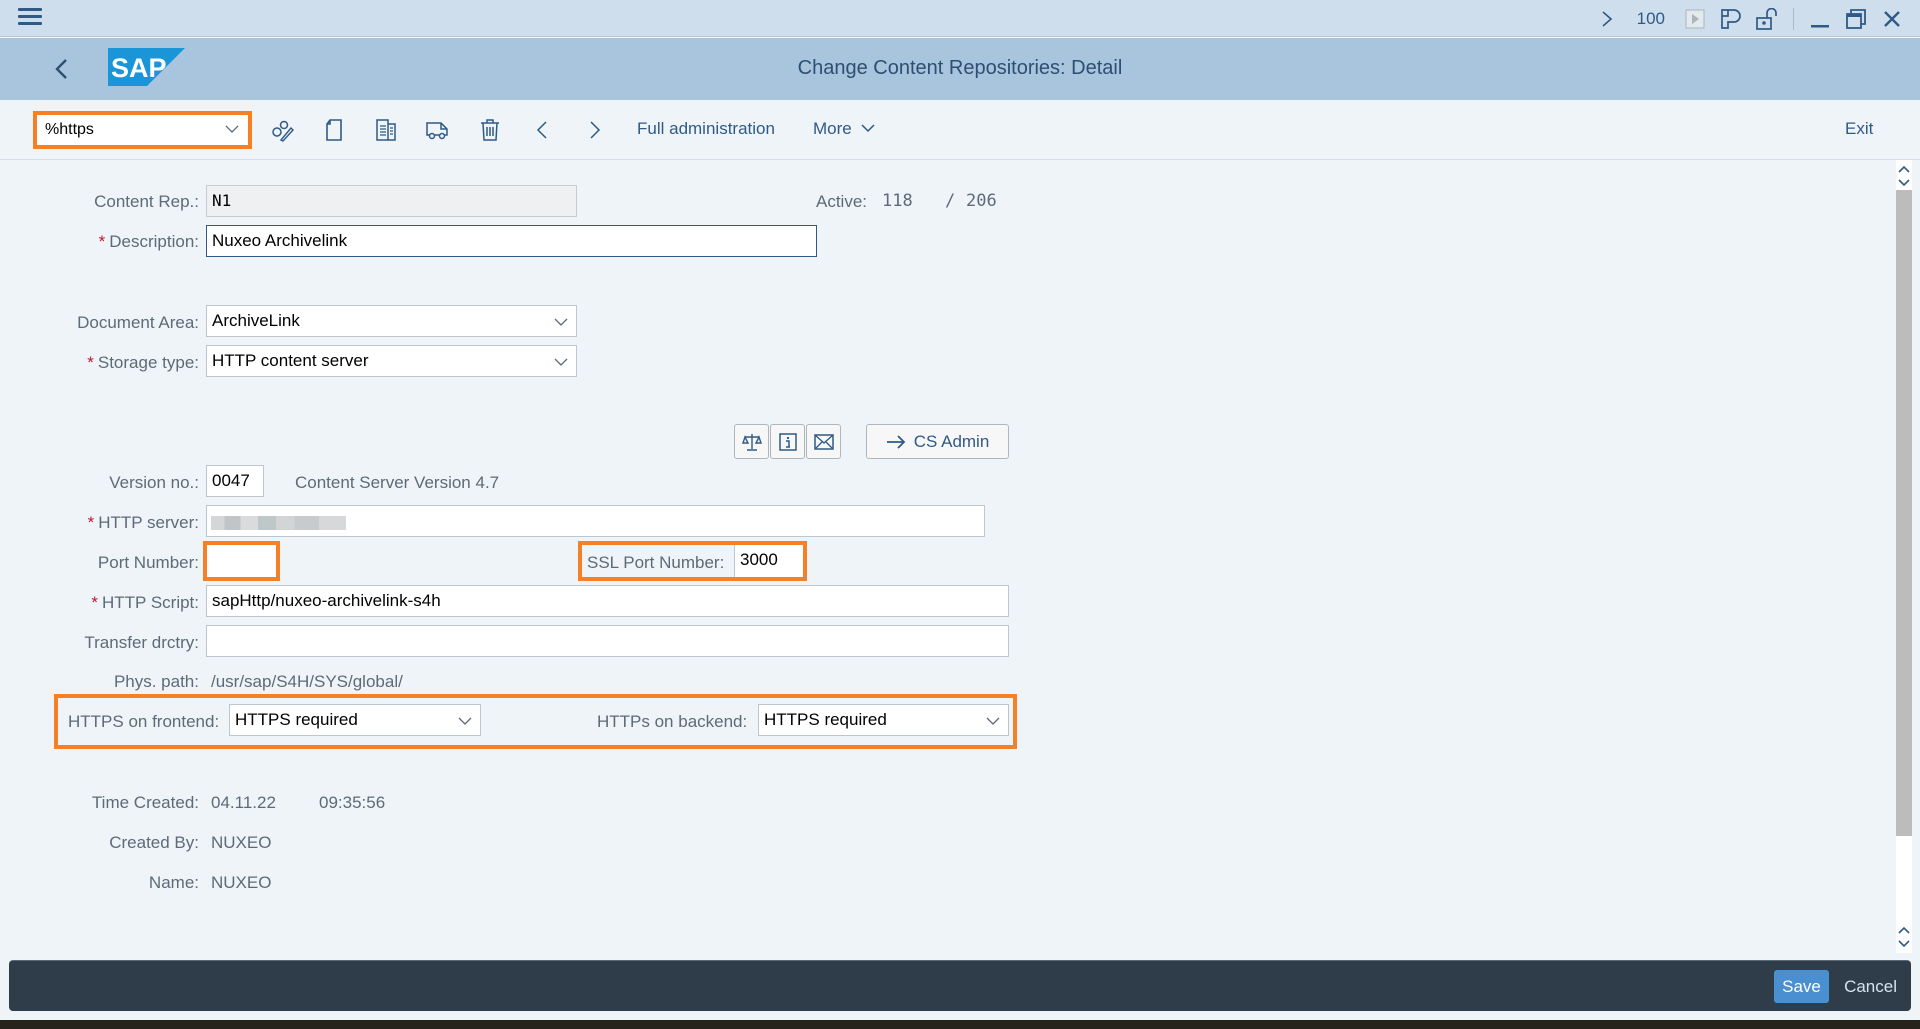 Image resolution: width=1920 pixels, height=1029 pixels. Describe the element at coordinates (173, 882) in the screenshot. I see `name-label: Name:` at that location.